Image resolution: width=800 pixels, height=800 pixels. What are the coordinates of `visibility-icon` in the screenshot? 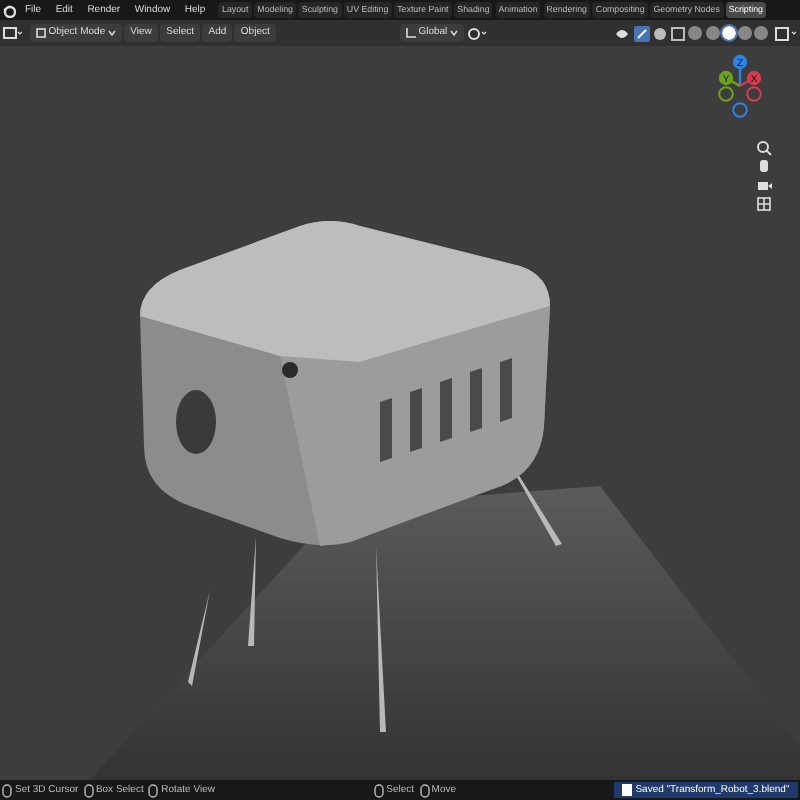 It's located at (622, 33).